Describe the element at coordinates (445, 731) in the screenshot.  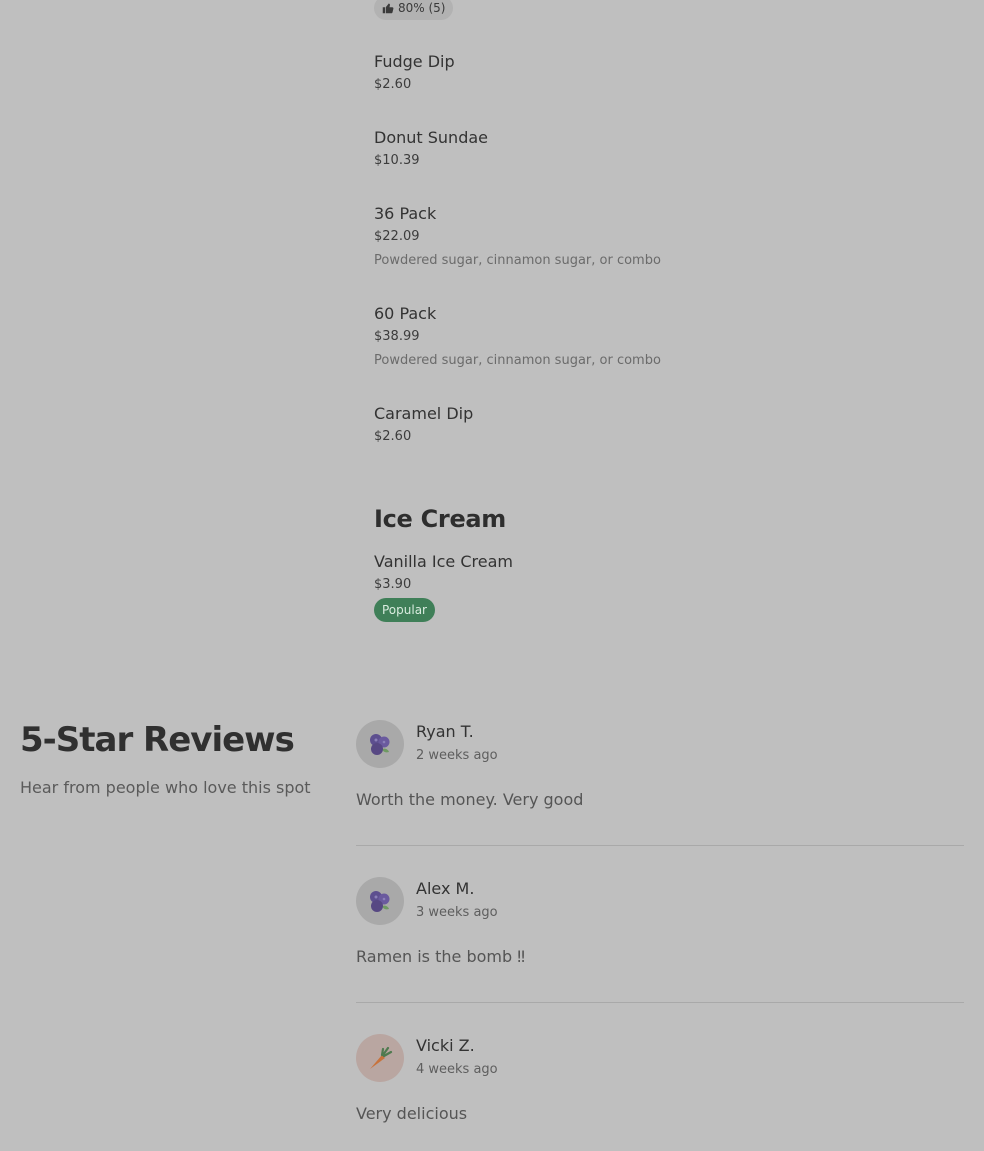
I see `reviewer-name: Ryan T.` at that location.